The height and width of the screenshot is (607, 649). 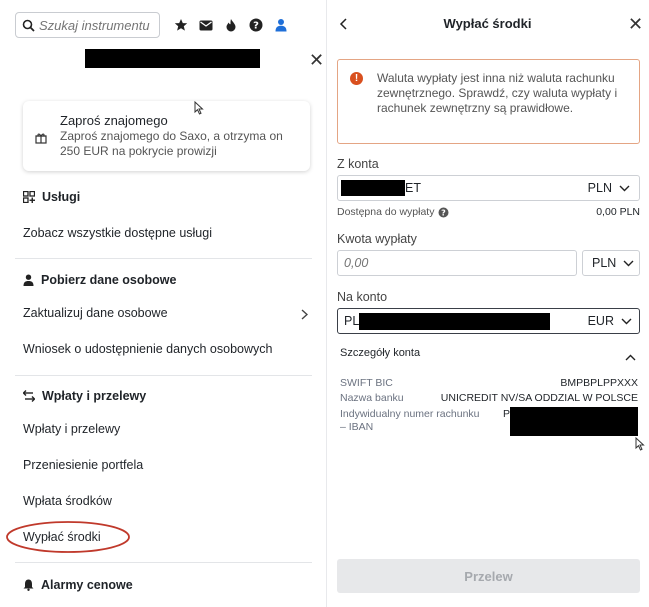 What do you see at coordinates (362, 297) in the screenshot?
I see `to-account-label: Na konto` at bounding box center [362, 297].